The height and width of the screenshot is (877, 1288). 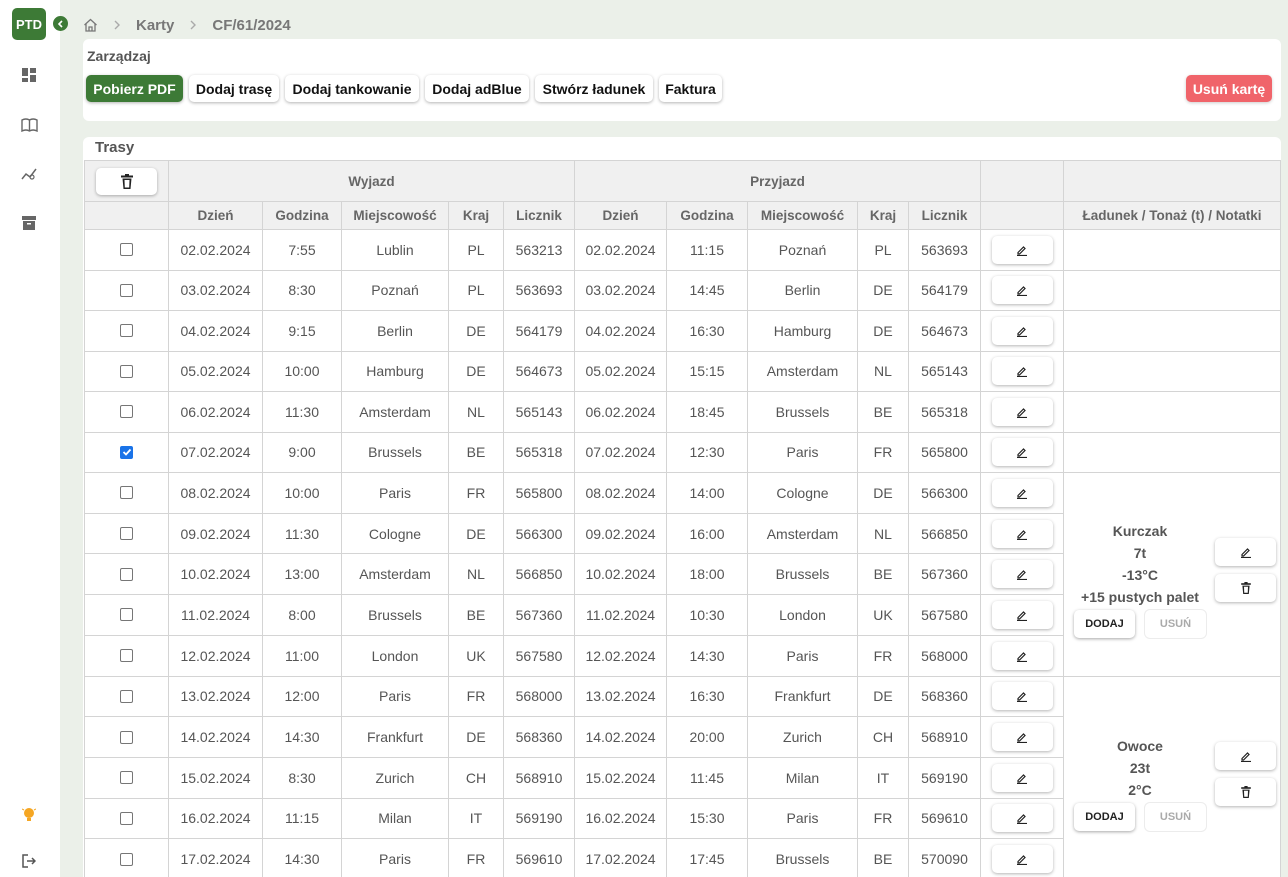 I want to click on add-fueling-button: Dodaj tankowanie, so click(x=352, y=88).